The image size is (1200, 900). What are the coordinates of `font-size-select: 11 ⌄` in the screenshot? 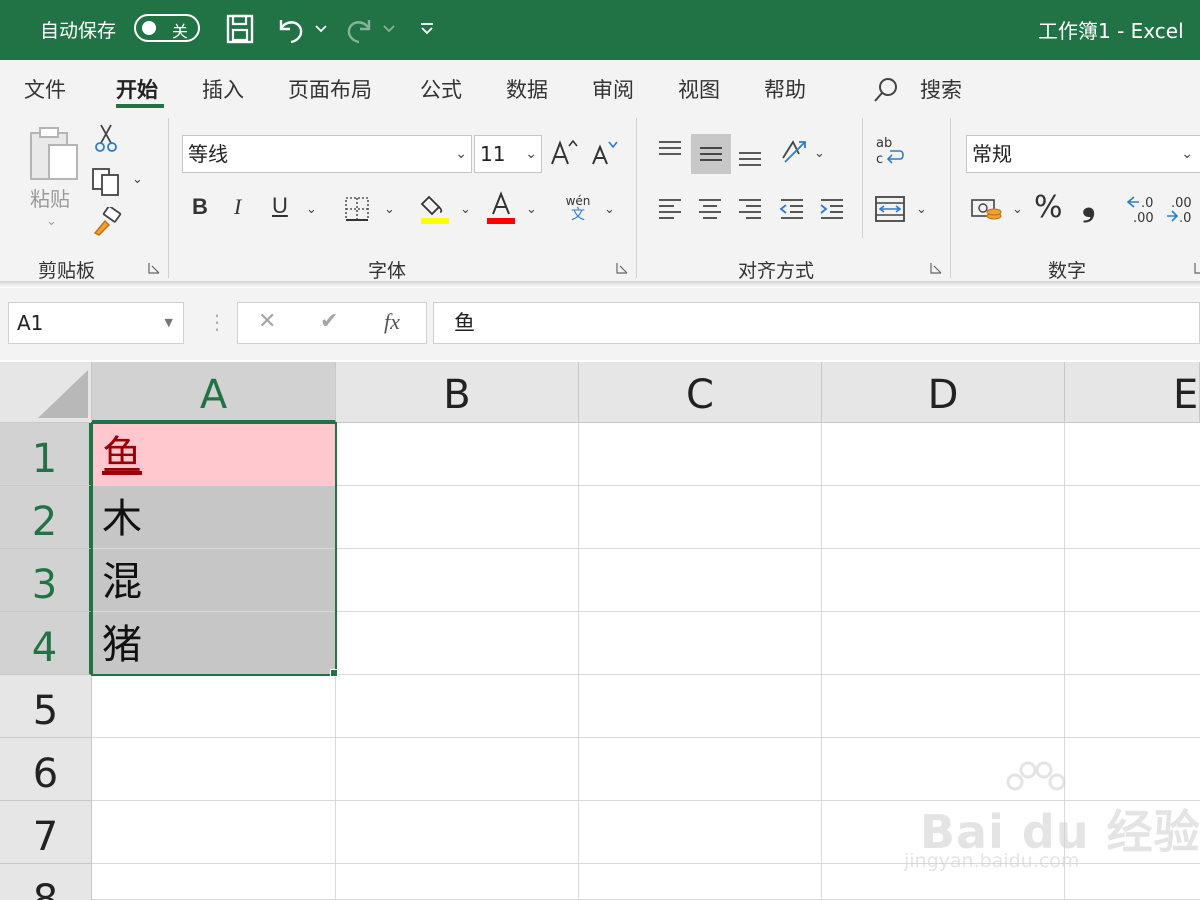 It's located at (508, 154).